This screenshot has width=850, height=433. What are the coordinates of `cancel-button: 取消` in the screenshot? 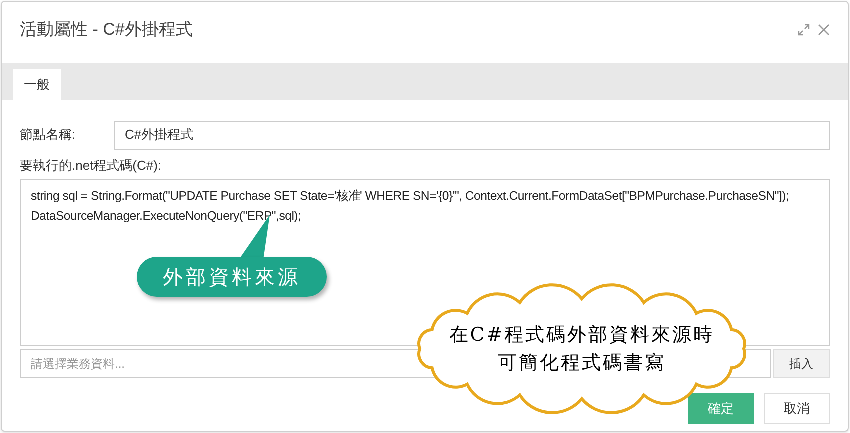 It's located at (797, 408).